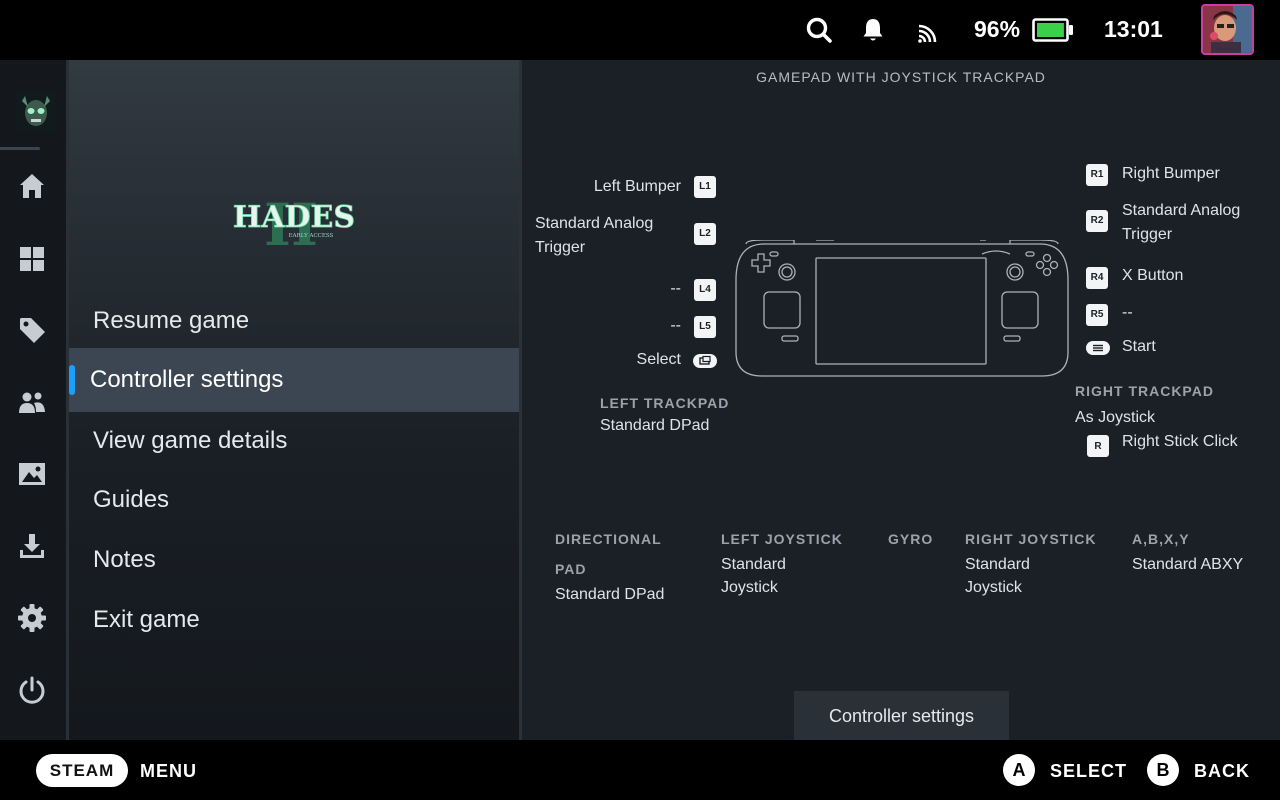  What do you see at coordinates (675, 325) in the screenshot?
I see `l5-label: --` at bounding box center [675, 325].